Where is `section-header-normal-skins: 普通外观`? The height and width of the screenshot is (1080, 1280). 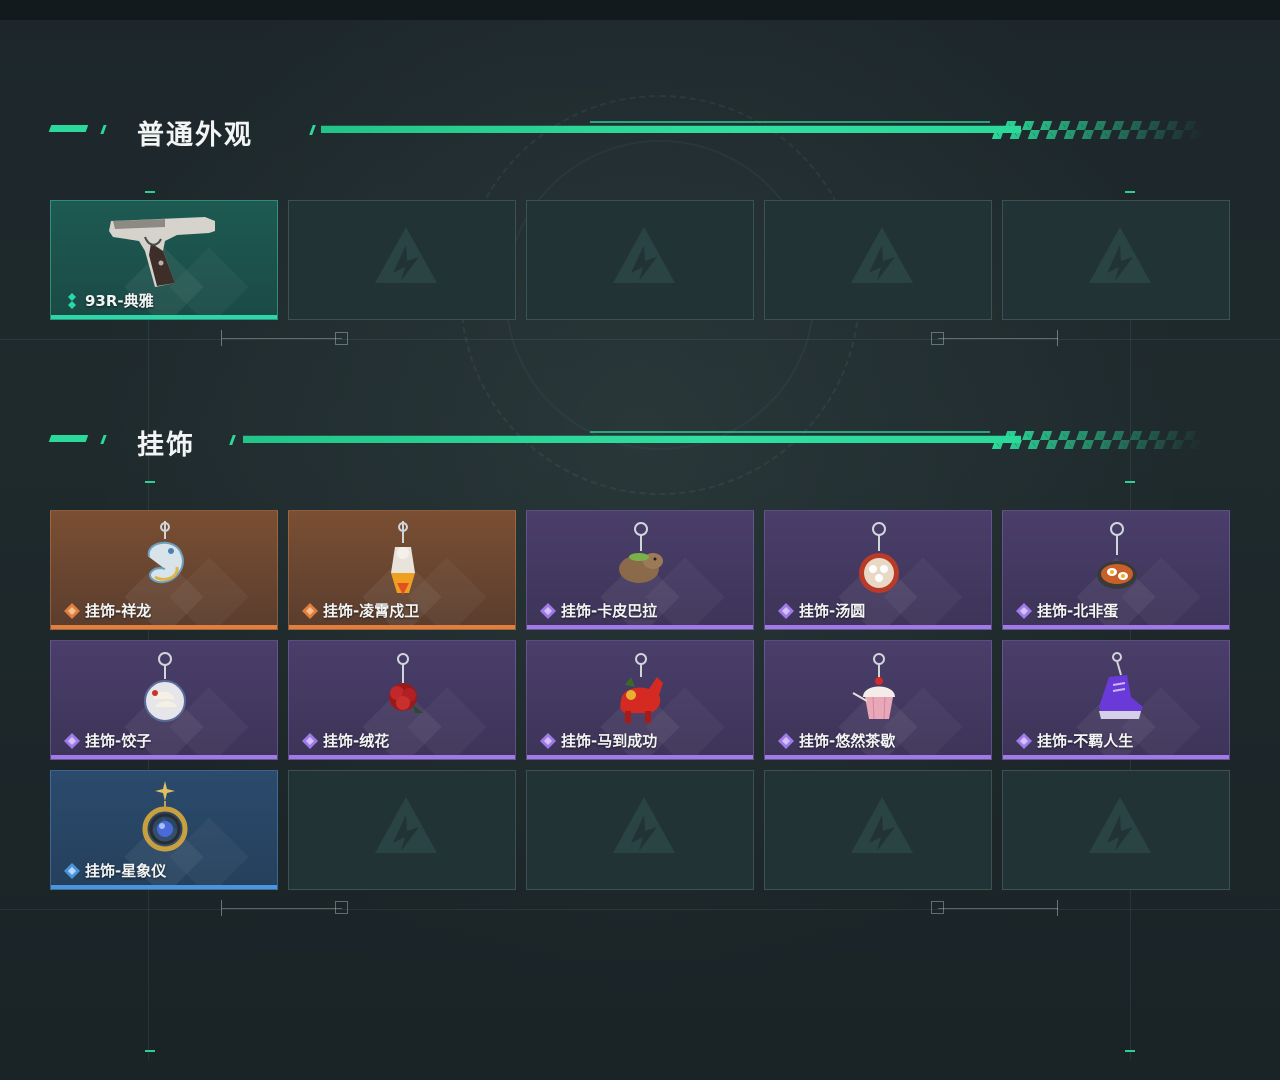
section-header-normal-skins: 普通外观 is located at coordinates (629, 132).